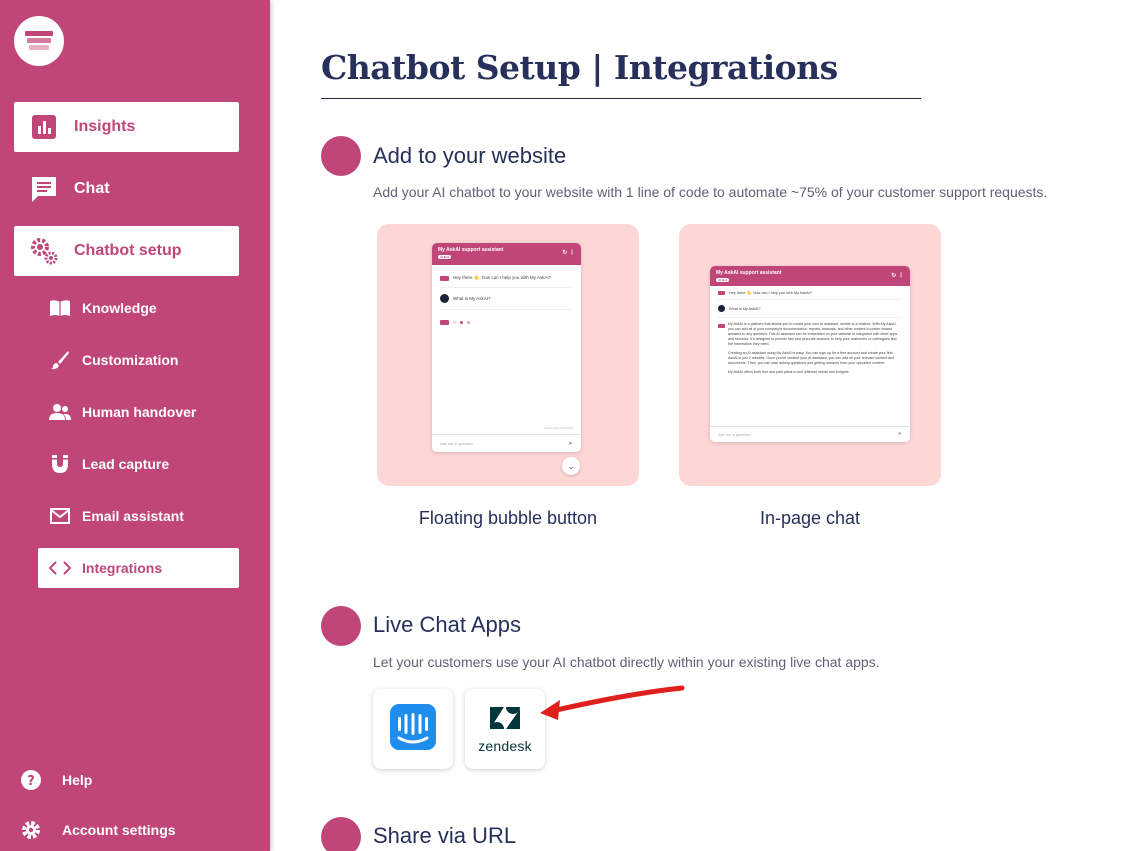 The width and height of the screenshot is (1139, 851). I want to click on zendesk-app-tile: zendesk, so click(505, 729).